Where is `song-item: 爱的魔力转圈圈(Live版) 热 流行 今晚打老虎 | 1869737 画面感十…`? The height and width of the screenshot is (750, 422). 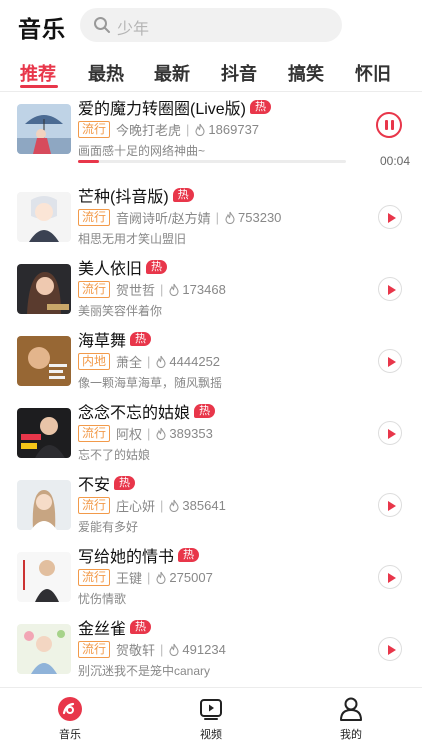
song-item: 爱的魔力转圈圈(Live版) 热 流行 今晚打老虎 | 1869737 画面感十… is located at coordinates (211, 129).